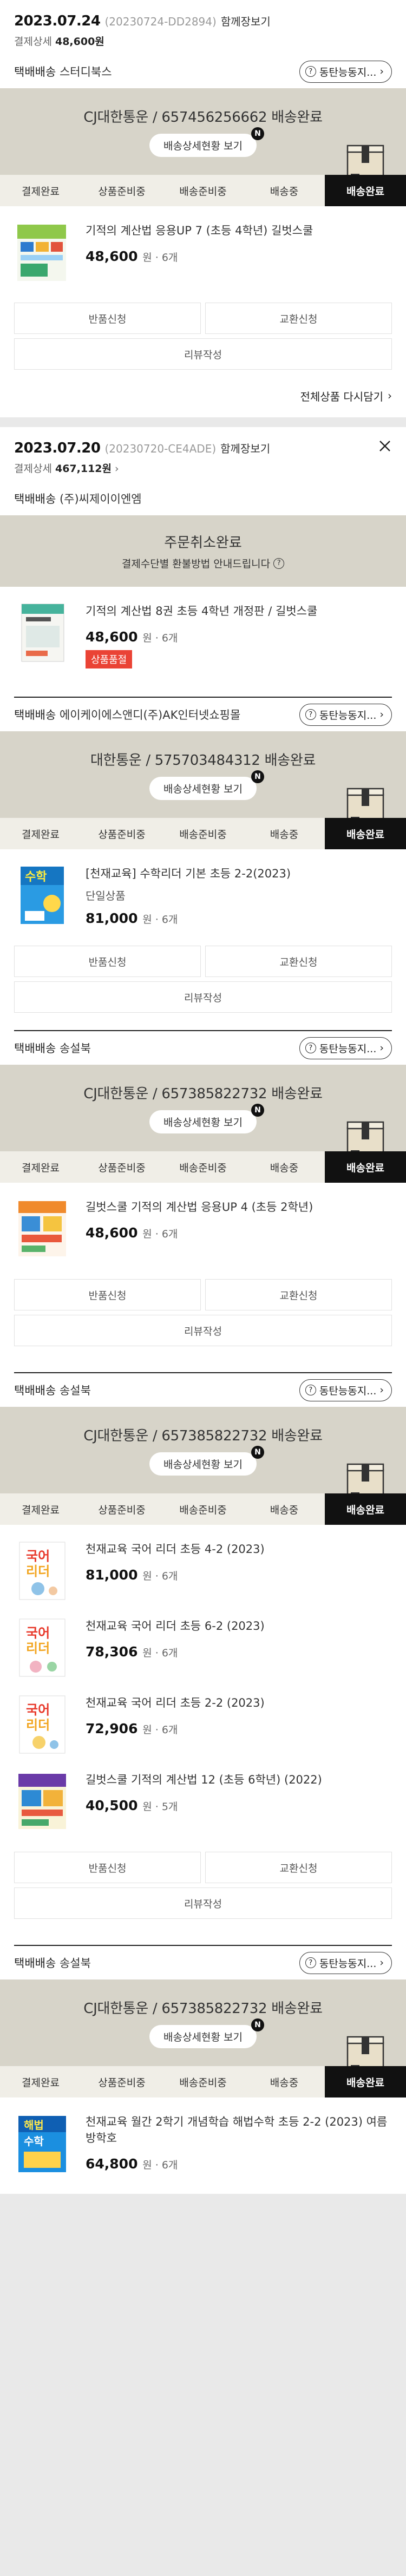 Image resolution: width=406 pixels, height=2576 pixels. I want to click on price-value: 81,000, so click(112, 918).